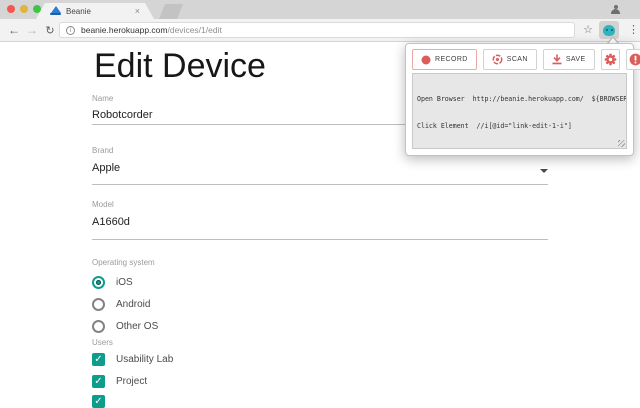  Describe the element at coordinates (633, 30) in the screenshot. I see `browser-menu-icon: ⋮` at that location.